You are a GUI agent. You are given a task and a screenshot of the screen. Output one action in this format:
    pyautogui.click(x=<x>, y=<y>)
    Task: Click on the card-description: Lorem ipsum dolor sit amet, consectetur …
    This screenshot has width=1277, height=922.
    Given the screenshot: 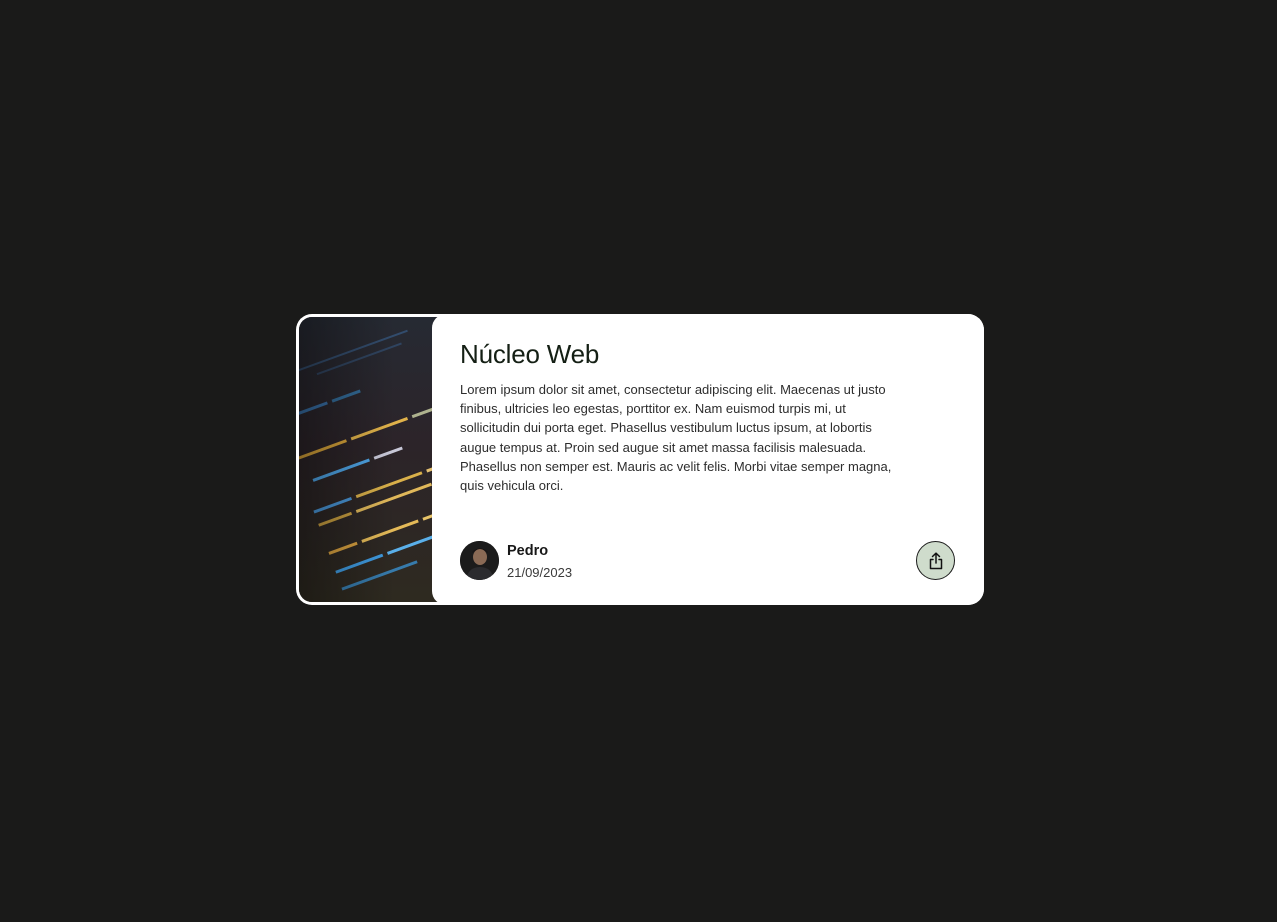 What is the action you would take?
    pyautogui.click(x=676, y=438)
    